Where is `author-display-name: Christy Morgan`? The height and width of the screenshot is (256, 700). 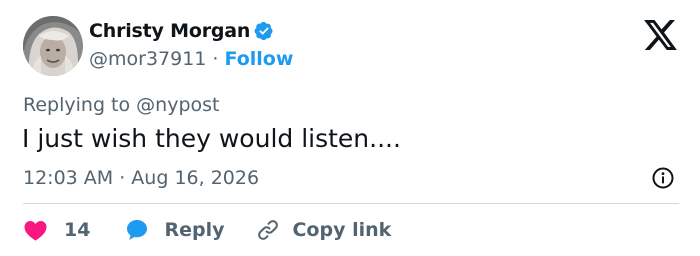
author-display-name: Christy Morgan is located at coordinates (169, 31).